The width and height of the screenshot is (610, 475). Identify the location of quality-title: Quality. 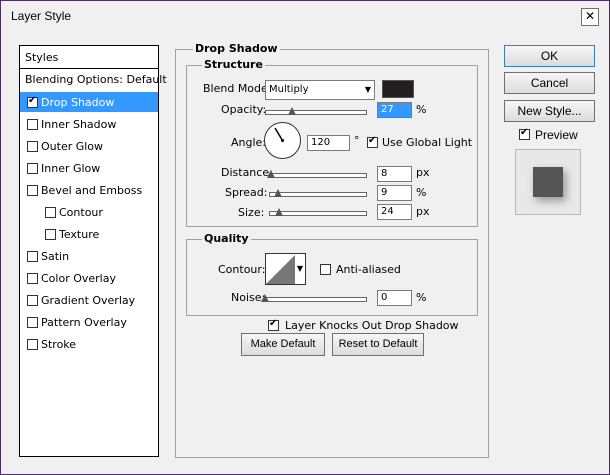
(226, 238).